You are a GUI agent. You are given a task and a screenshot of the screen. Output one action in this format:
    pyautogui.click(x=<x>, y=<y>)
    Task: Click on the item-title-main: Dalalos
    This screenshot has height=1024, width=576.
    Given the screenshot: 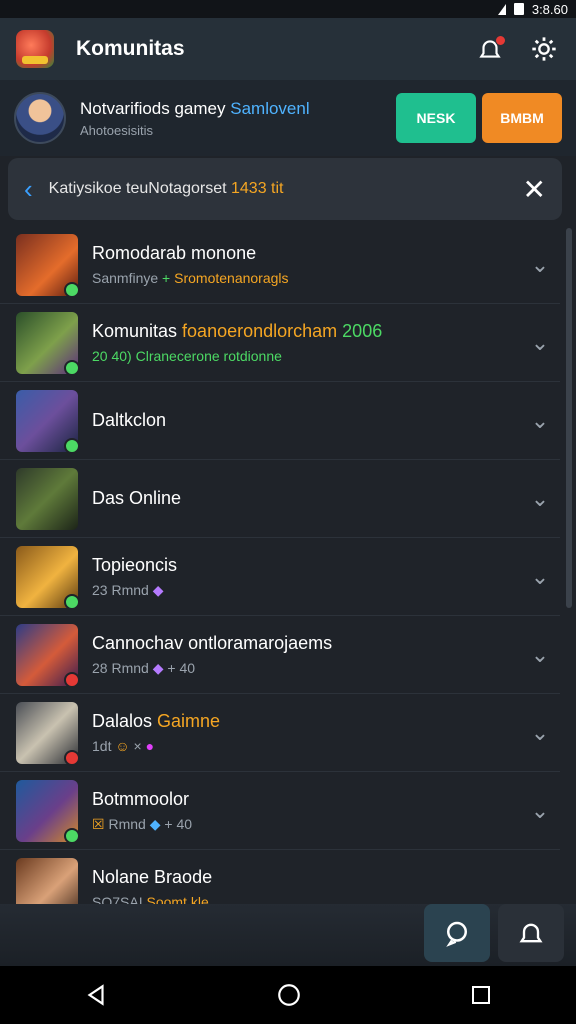 What is the action you would take?
    pyautogui.click(x=125, y=721)
    